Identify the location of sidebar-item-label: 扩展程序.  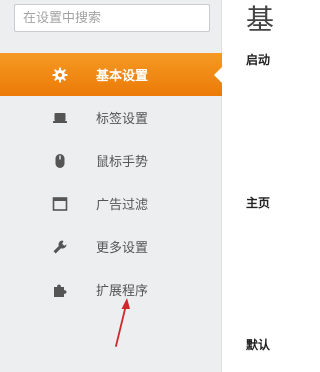
(122, 291).